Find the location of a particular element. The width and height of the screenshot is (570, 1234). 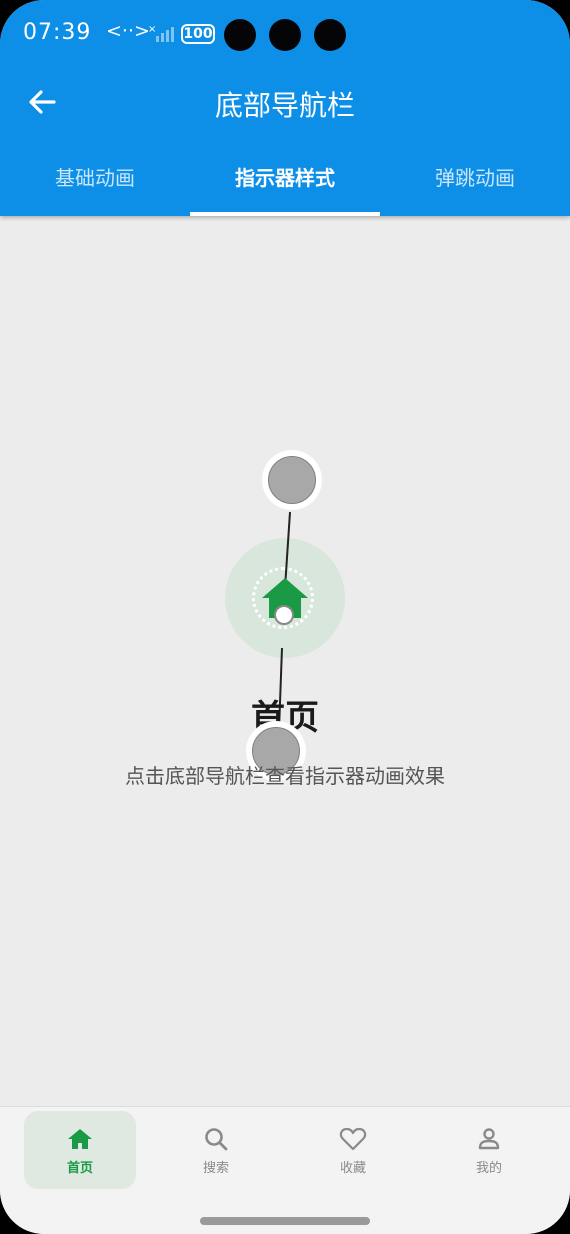

home-icon is located at coordinates (80, 1139).